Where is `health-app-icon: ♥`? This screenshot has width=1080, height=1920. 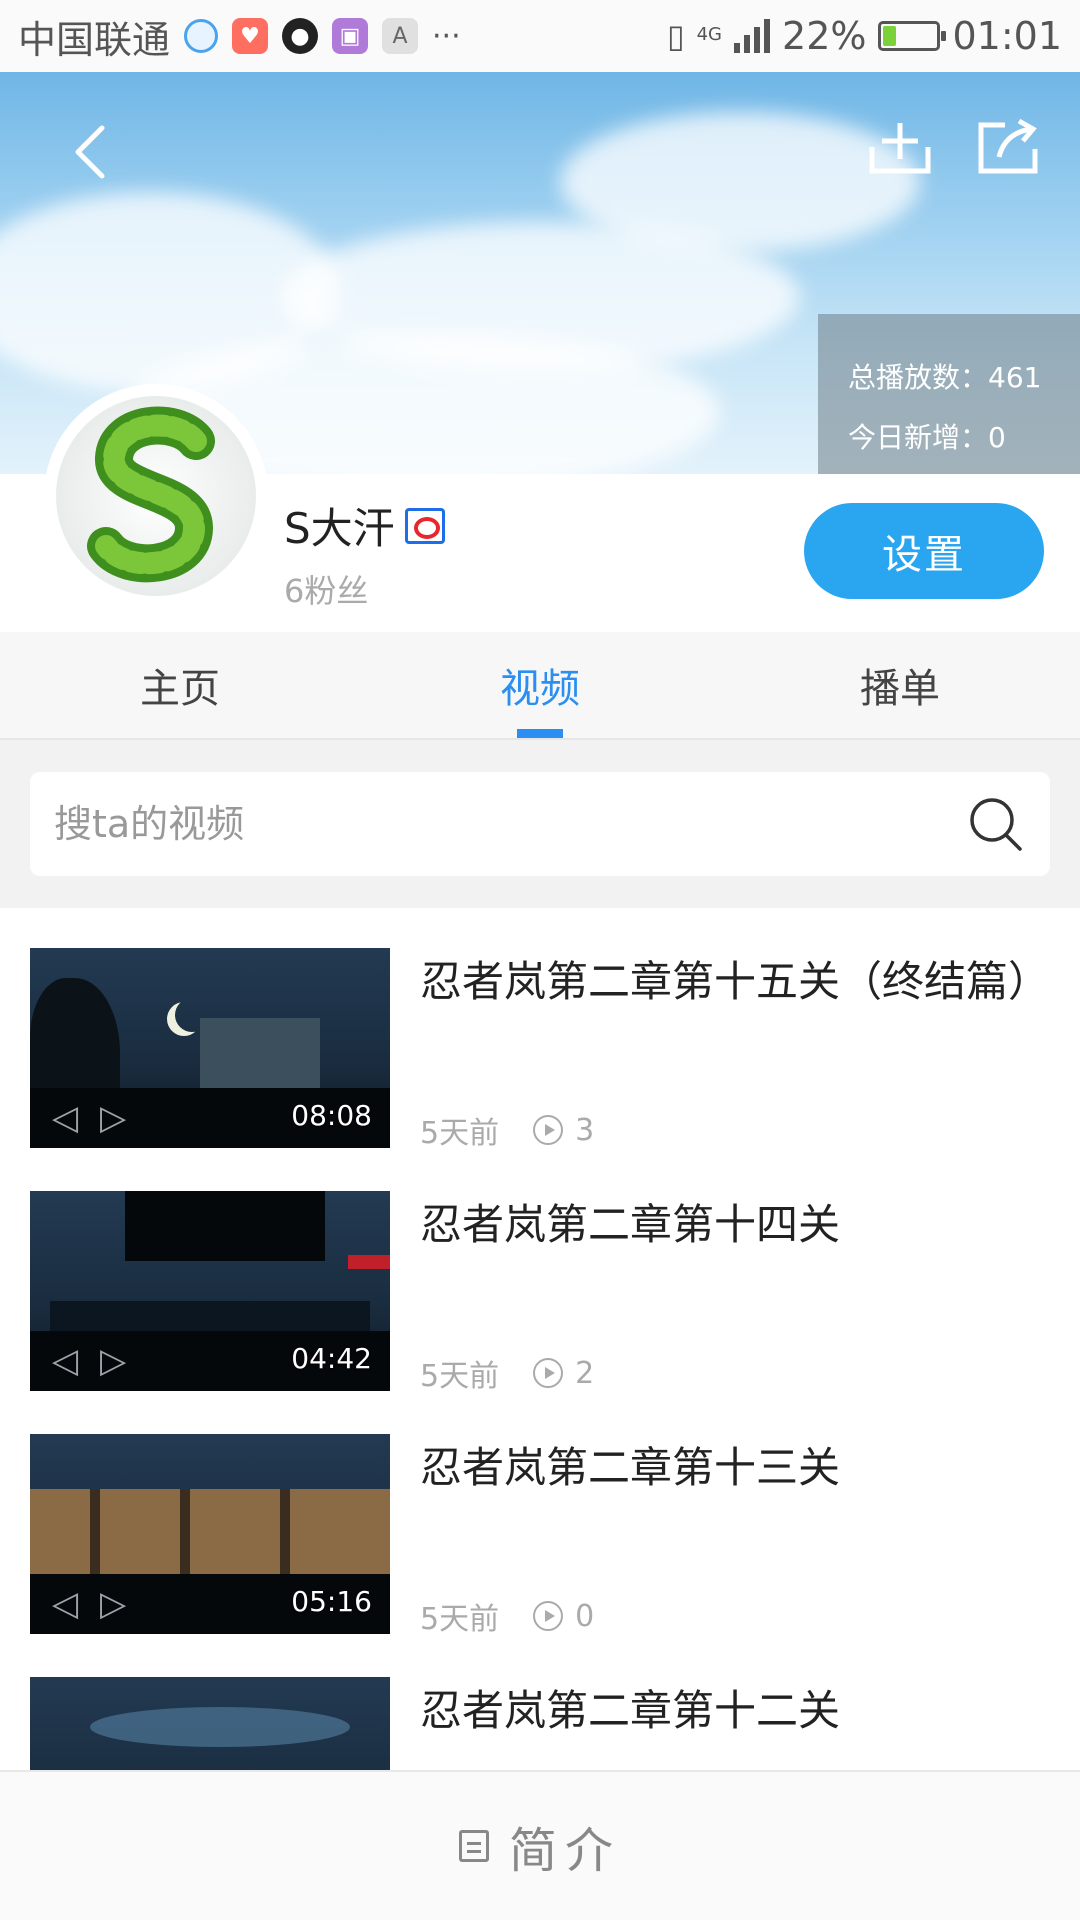
health-app-icon: ♥ is located at coordinates (250, 36).